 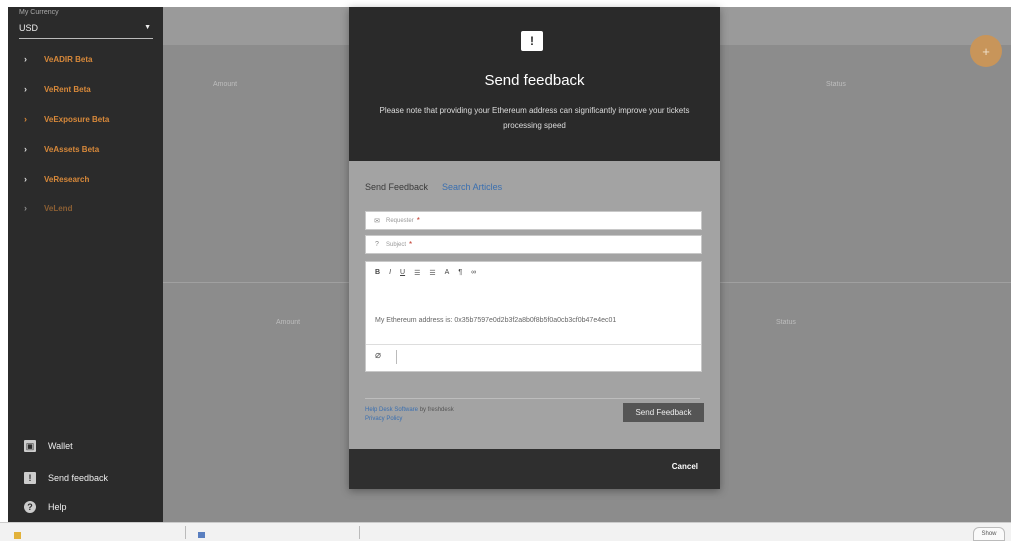 What do you see at coordinates (663, 412) in the screenshot?
I see `send-feedback-button: Send Feedback` at bounding box center [663, 412].